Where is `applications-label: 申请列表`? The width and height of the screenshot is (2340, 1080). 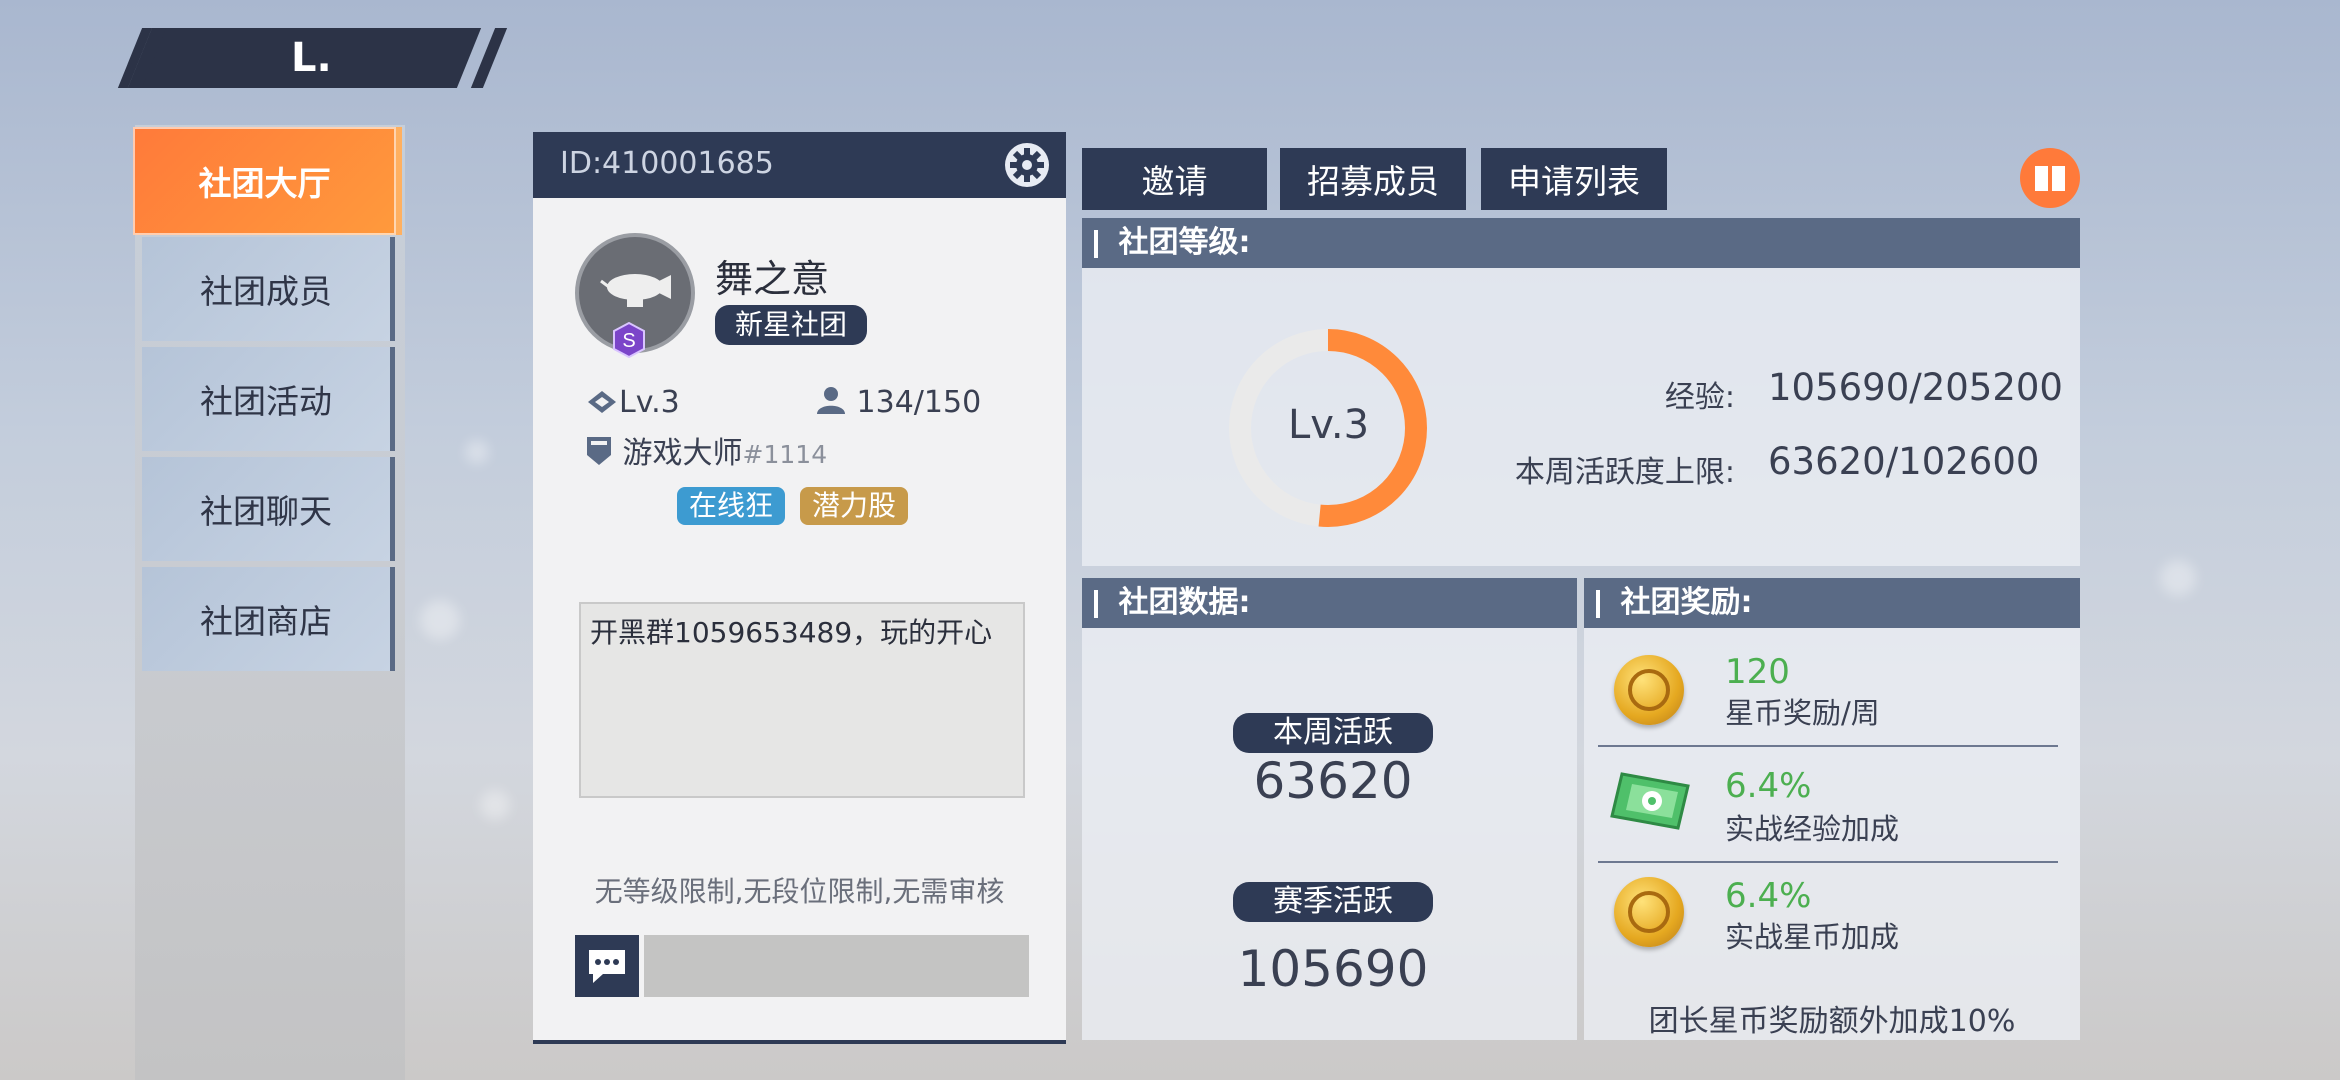 applications-label: 申请列表 is located at coordinates (1574, 181).